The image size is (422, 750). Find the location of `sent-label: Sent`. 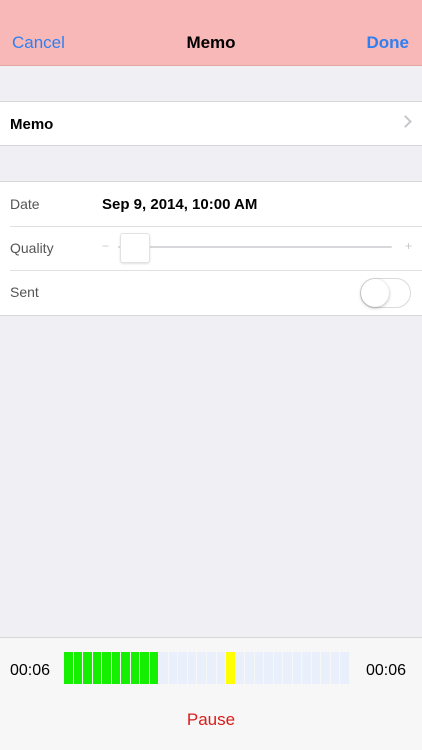

sent-label: Sent is located at coordinates (24, 292).